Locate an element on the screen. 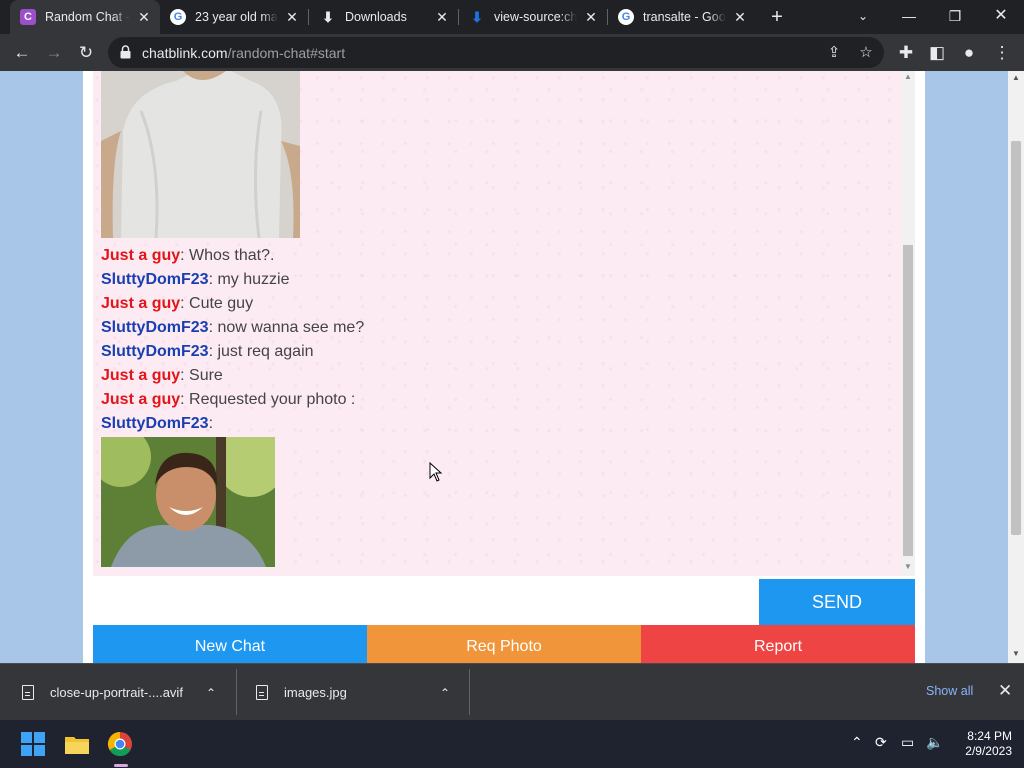 The width and height of the screenshot is (1024, 768). file-explorer-icon is located at coordinates (77, 744).